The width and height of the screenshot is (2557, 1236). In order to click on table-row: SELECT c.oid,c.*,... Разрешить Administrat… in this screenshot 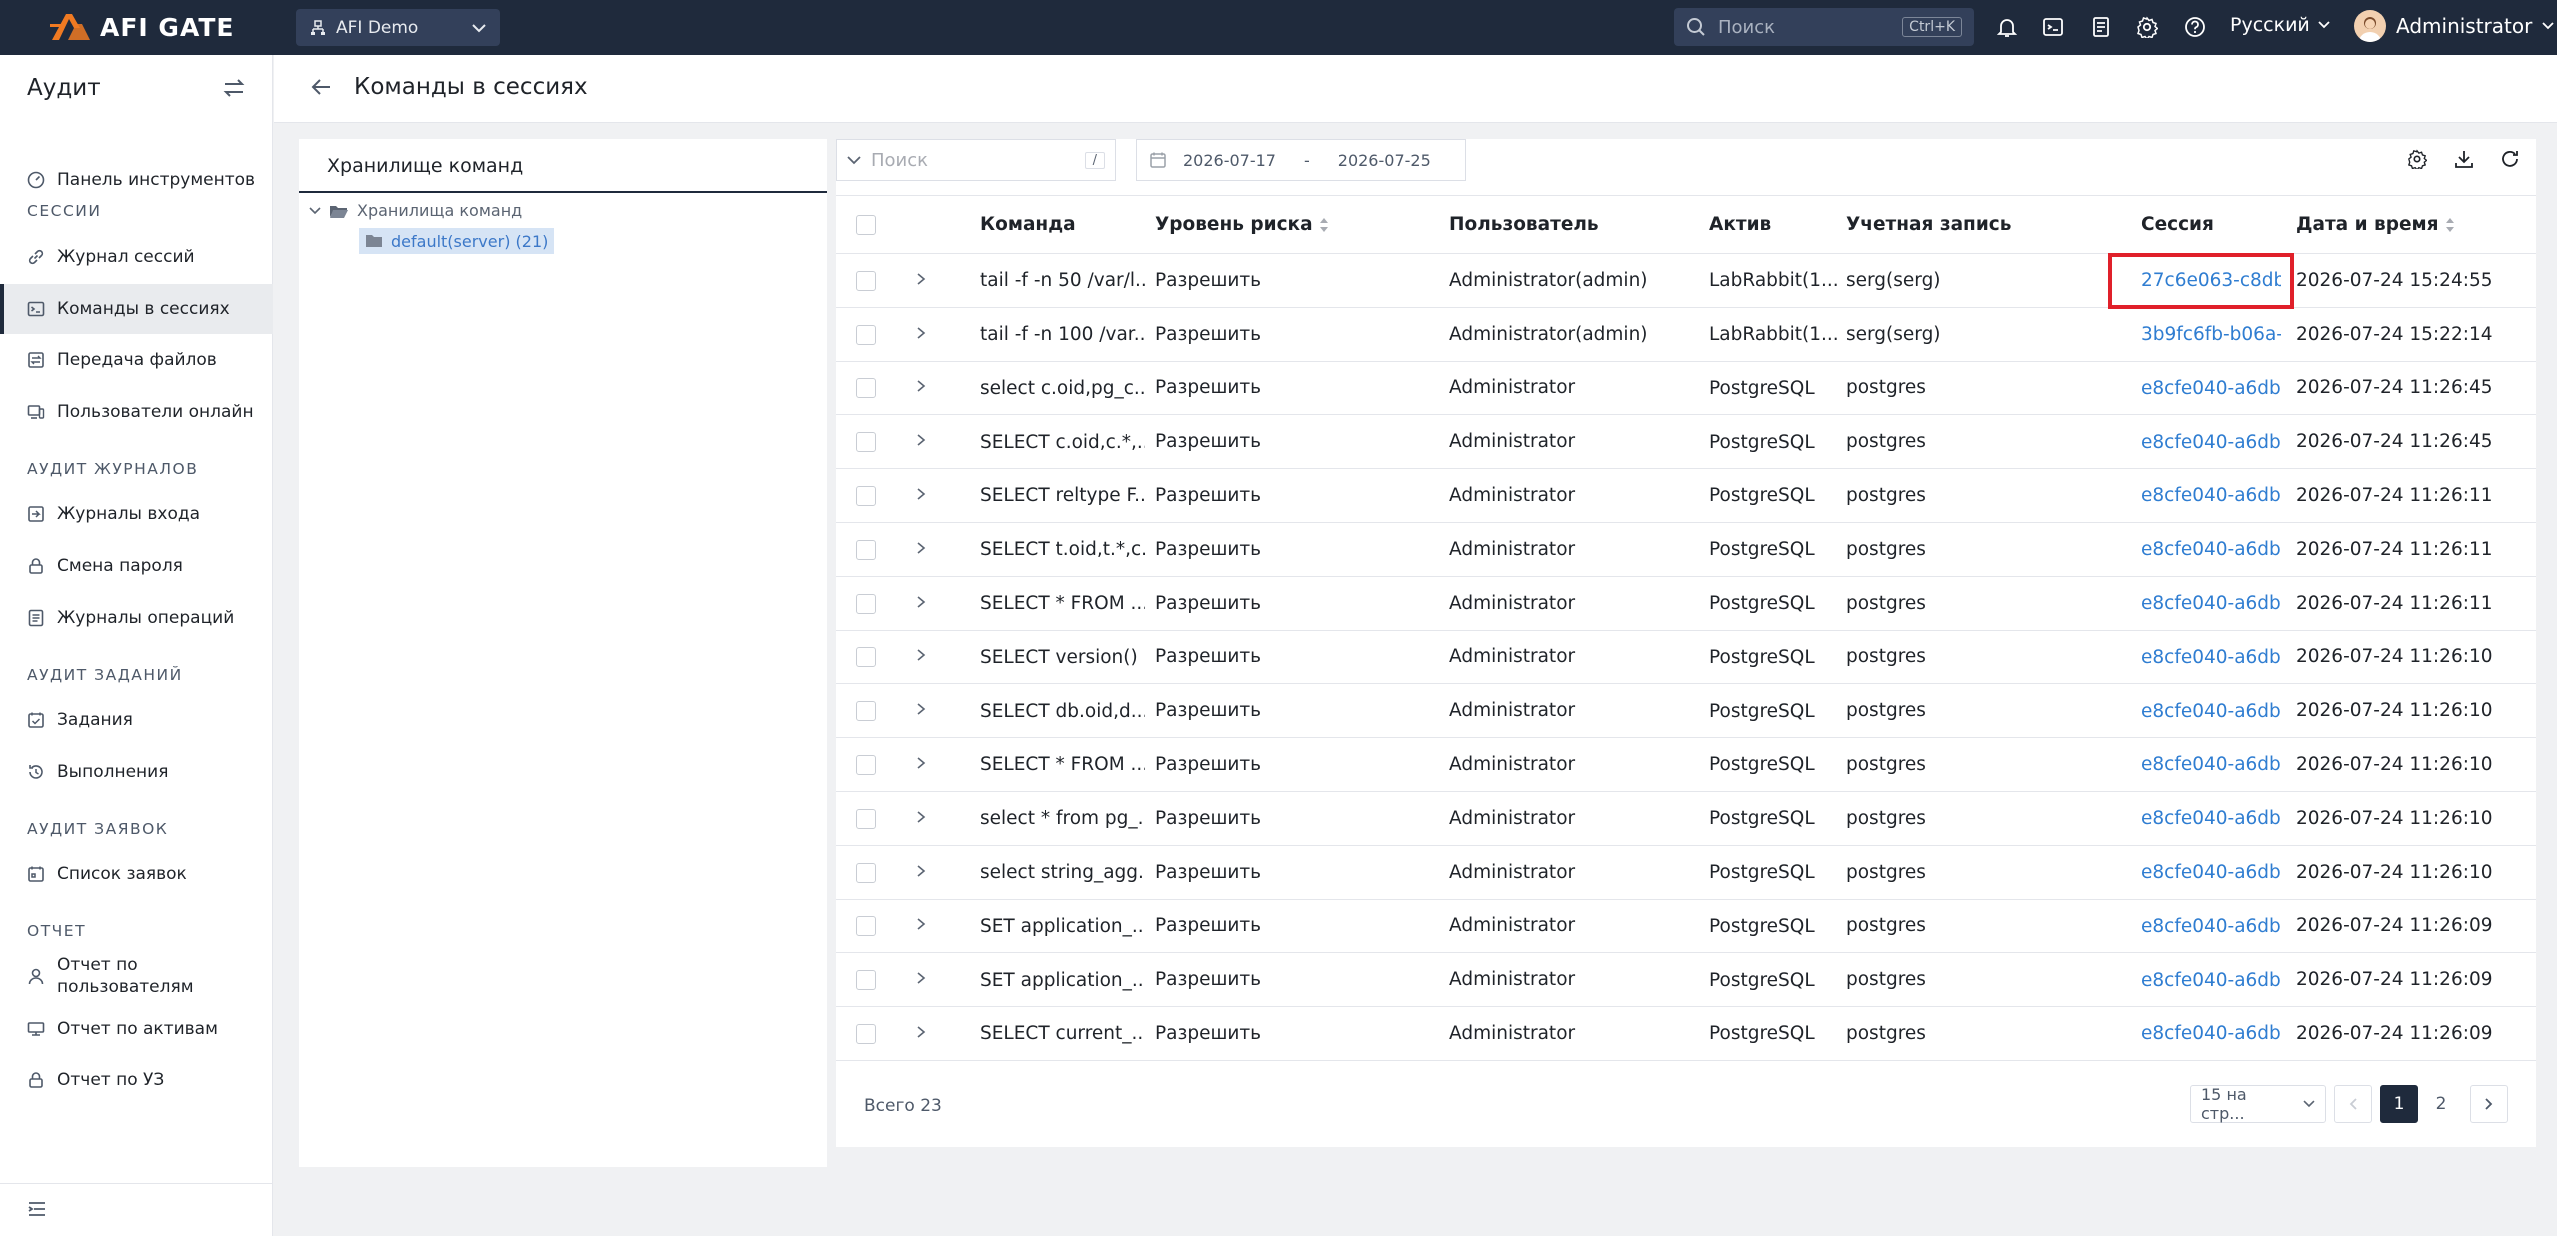, I will do `click(1686, 442)`.